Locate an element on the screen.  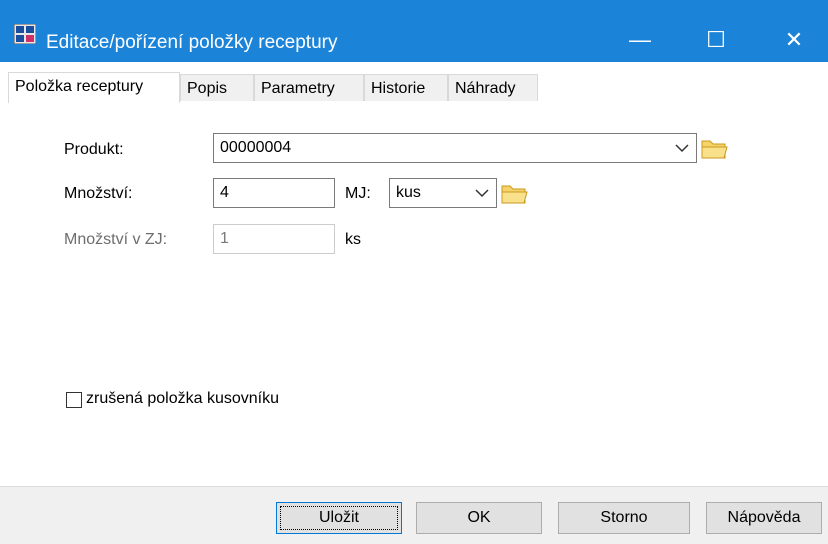
mj-combobox: kus is located at coordinates (443, 193).